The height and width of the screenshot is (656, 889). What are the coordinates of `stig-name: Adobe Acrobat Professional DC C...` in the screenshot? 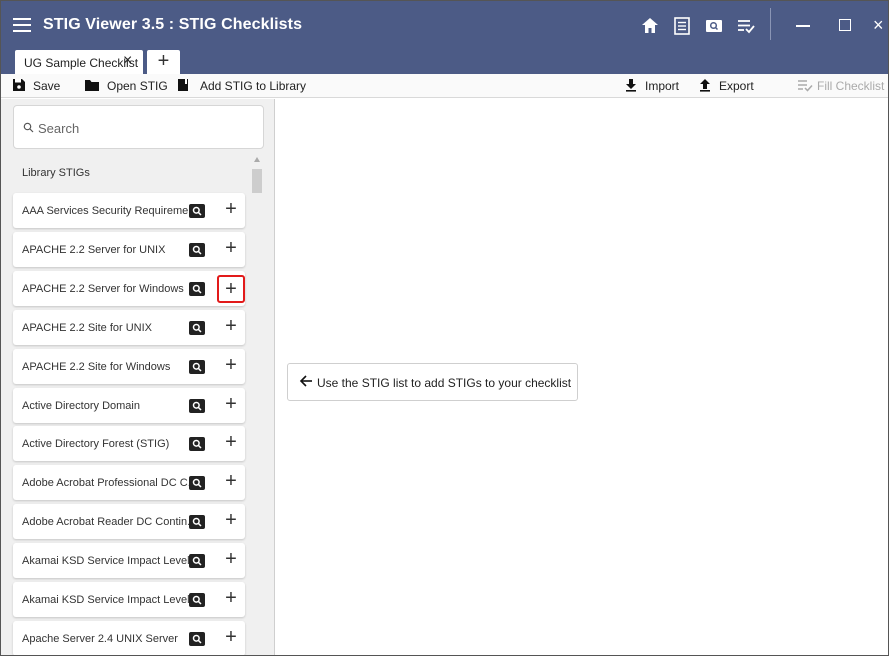 It's located at (109, 483).